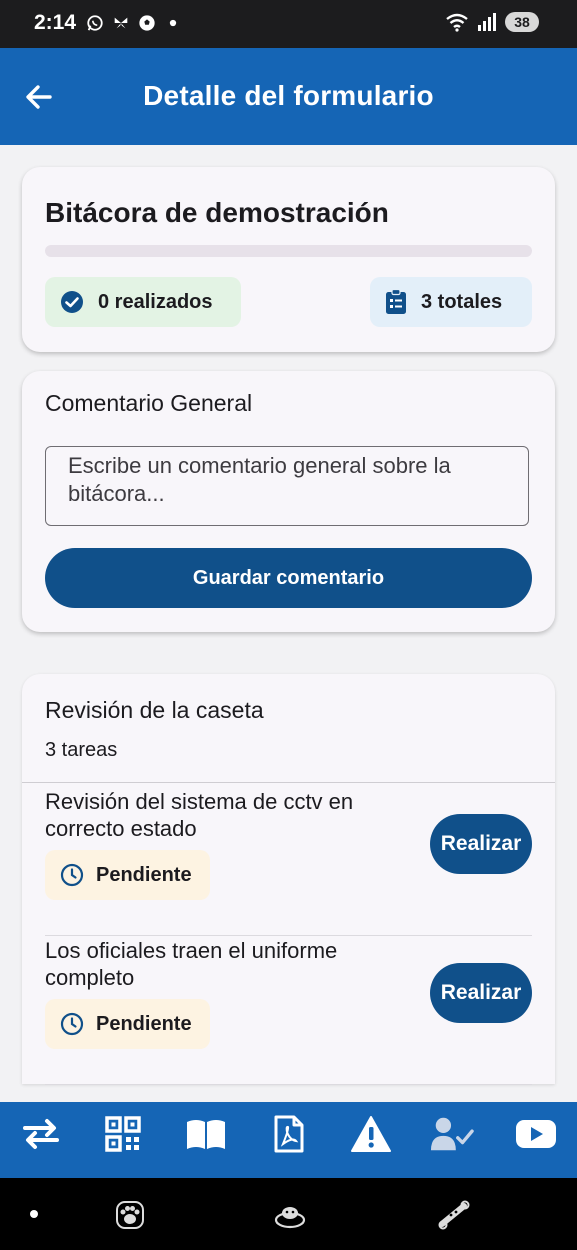  I want to click on paw-app-icon, so click(130, 1215).